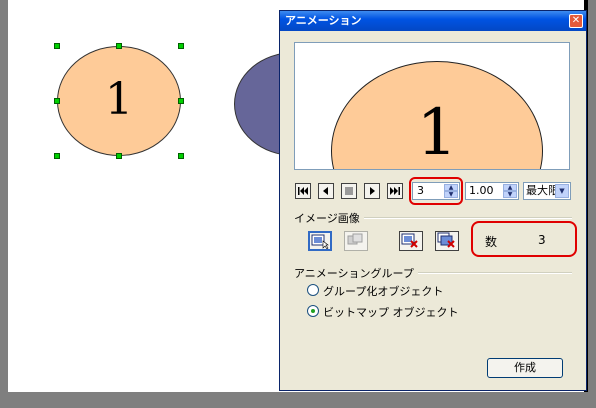  I want to click on speed-input: 1.00 ▲ ▼, so click(492, 191).